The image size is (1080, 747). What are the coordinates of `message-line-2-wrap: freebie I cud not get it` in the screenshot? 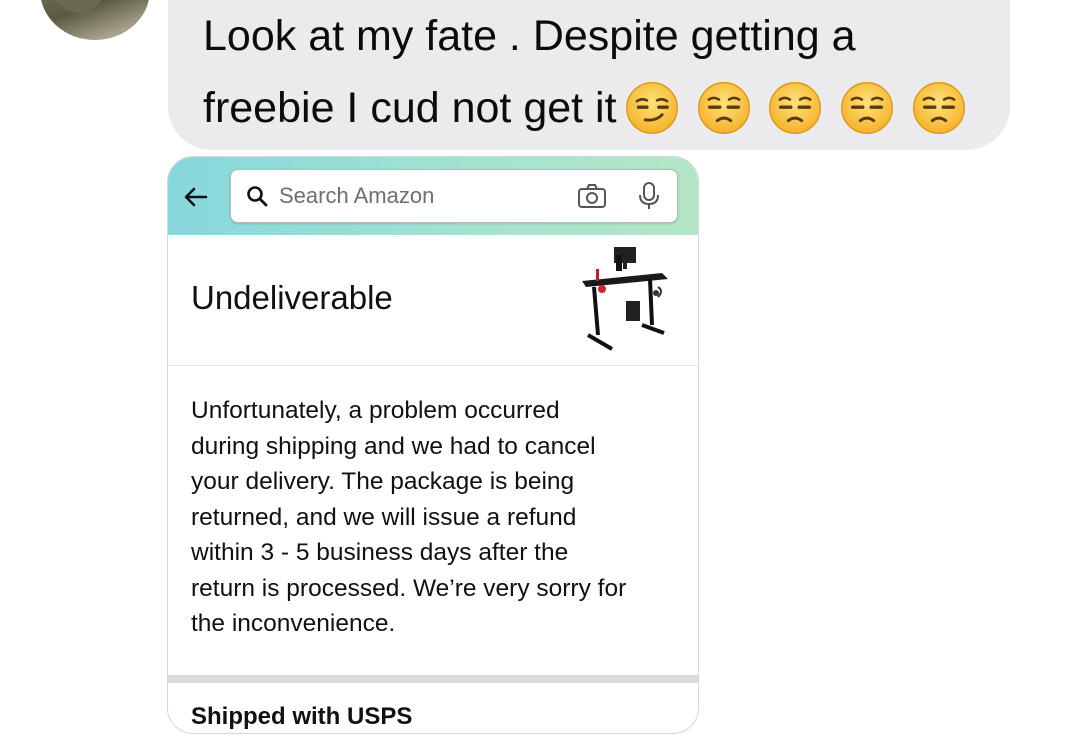 It's located at (603, 109).